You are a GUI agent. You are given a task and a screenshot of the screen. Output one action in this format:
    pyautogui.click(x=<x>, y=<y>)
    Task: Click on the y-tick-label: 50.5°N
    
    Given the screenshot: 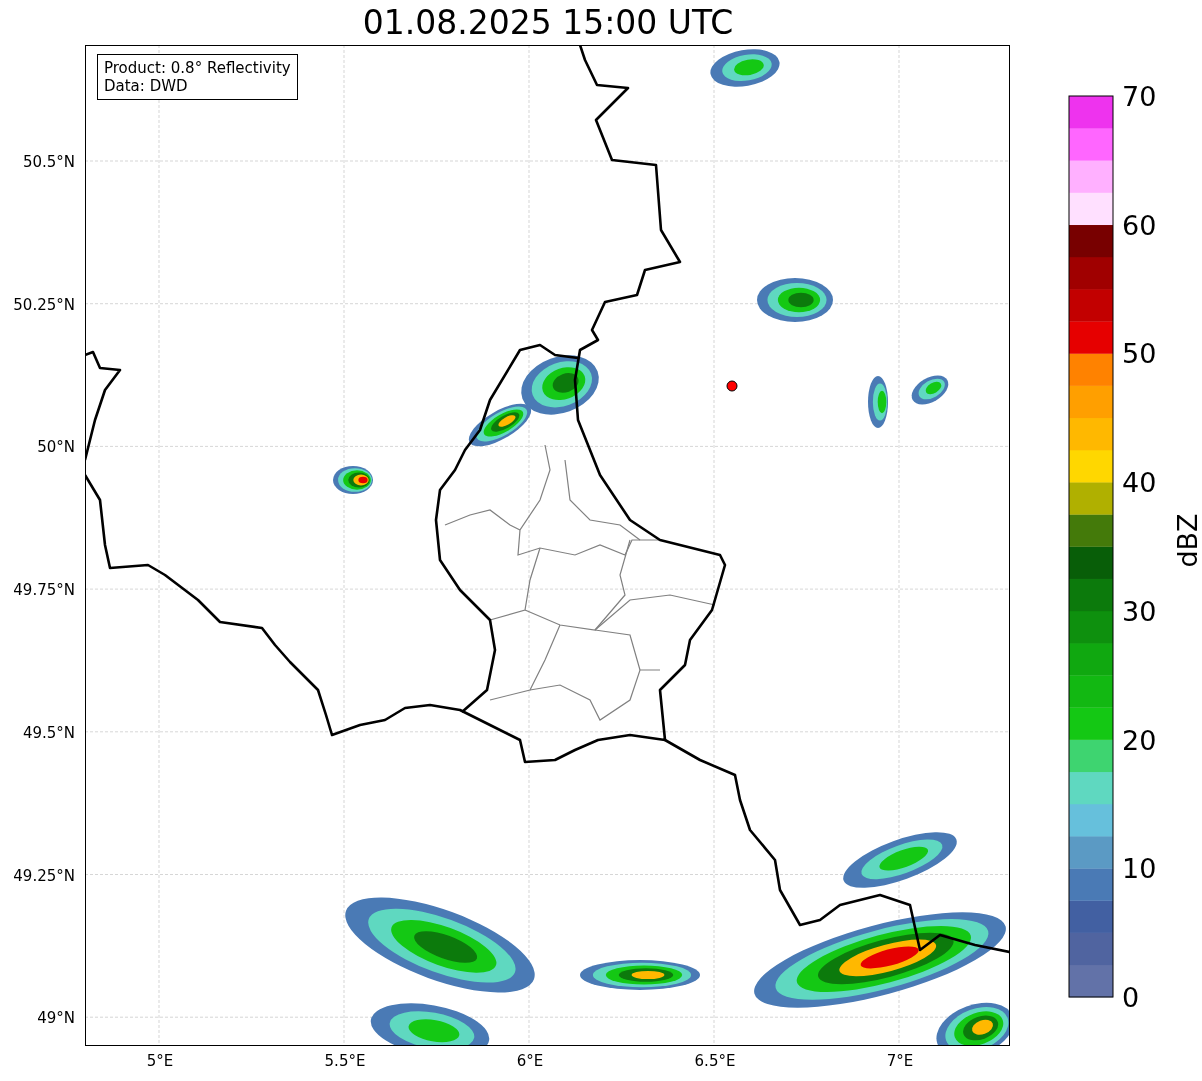 What is the action you would take?
    pyautogui.click(x=48, y=162)
    